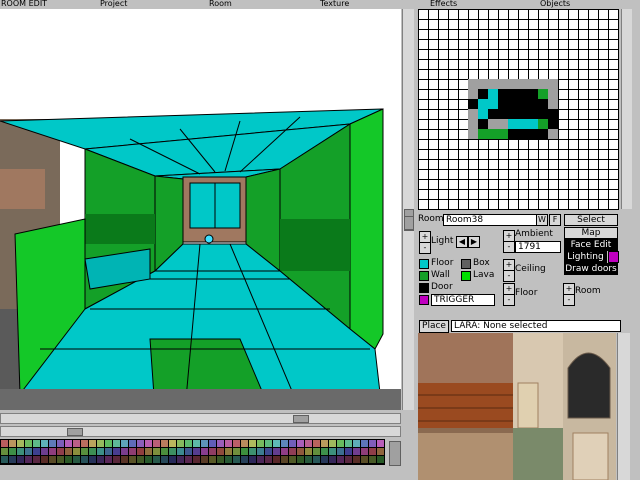  Describe the element at coordinates (517, 406) in the screenshot. I see `texture-preview` at that location.